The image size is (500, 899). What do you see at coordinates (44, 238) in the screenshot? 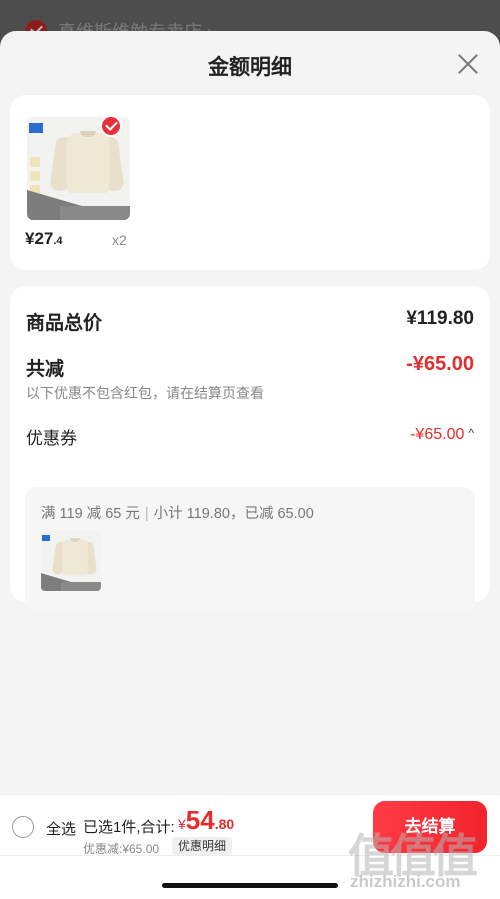
I see `product-price: ¥27.4` at bounding box center [44, 238].